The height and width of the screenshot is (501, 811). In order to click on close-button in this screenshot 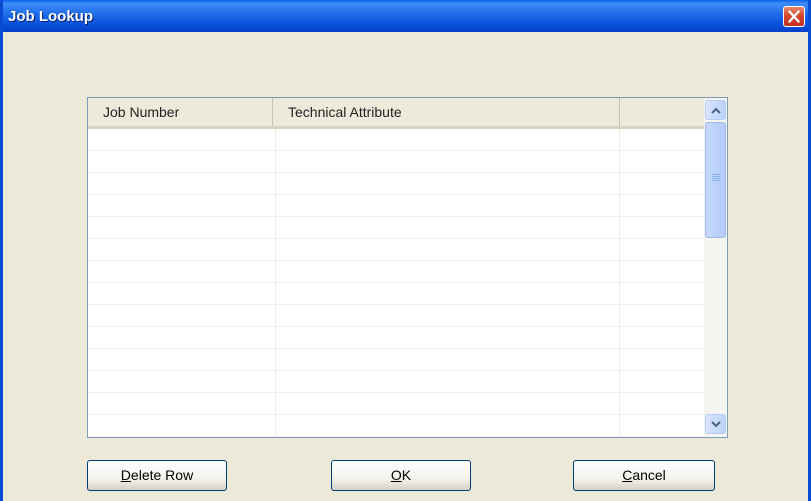, I will do `click(794, 16)`.